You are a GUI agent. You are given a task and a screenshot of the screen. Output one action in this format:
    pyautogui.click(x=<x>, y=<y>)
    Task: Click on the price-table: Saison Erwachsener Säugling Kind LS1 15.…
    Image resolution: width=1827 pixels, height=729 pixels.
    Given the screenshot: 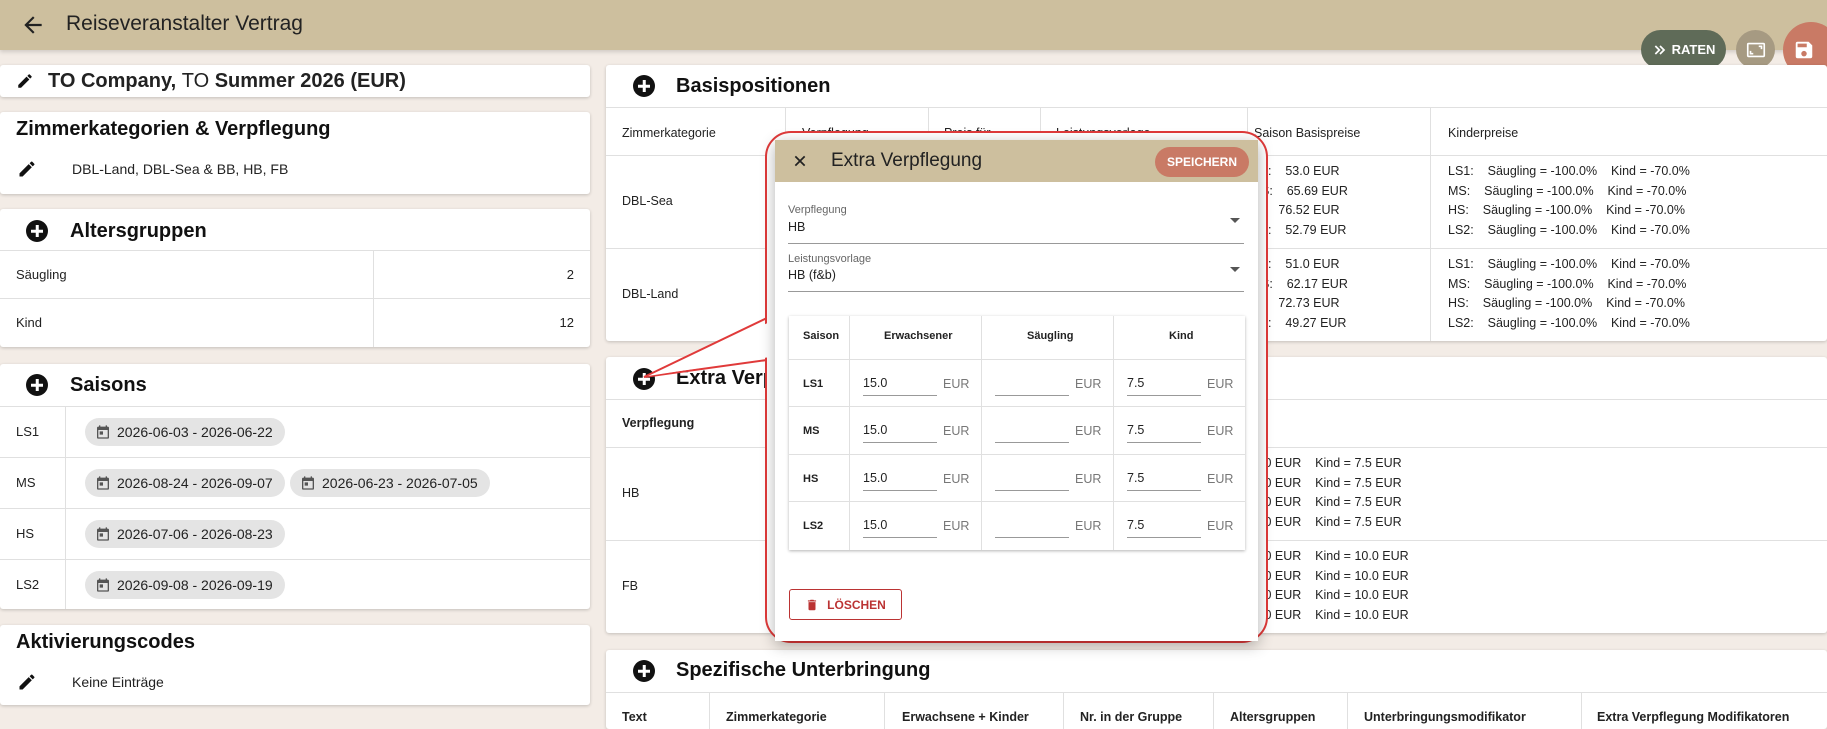 What is the action you would take?
    pyautogui.click(x=1017, y=433)
    